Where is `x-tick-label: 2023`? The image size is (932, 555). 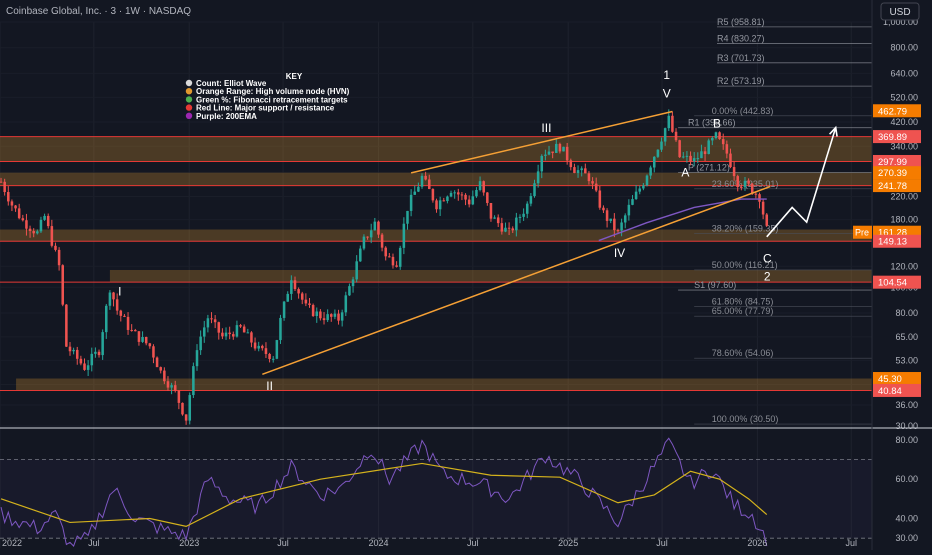
x-tick-label: 2023 is located at coordinates (189, 543).